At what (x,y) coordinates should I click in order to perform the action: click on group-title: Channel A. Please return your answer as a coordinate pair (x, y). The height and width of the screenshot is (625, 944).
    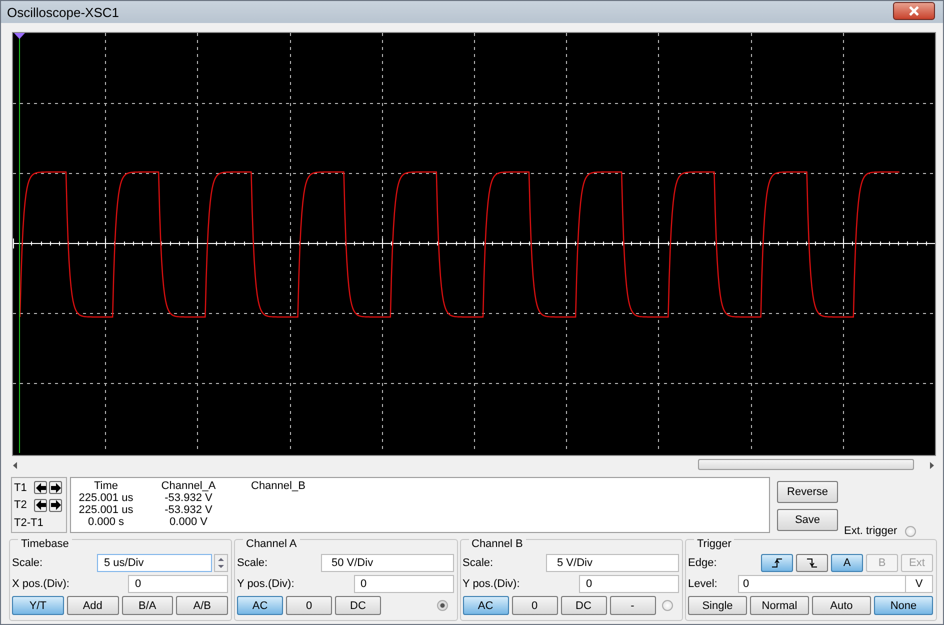
    Looking at the image, I should click on (271, 544).